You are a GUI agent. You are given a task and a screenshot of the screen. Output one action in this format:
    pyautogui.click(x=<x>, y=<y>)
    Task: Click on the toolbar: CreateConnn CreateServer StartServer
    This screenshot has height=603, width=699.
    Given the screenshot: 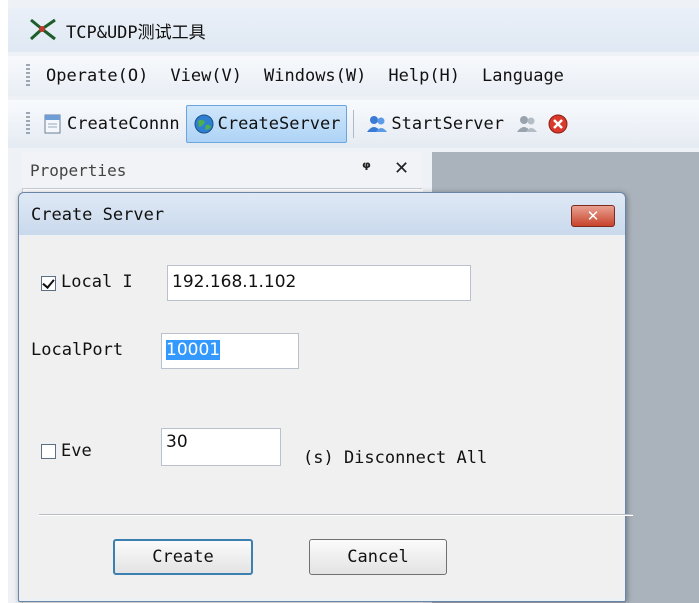 What is the action you would take?
    pyautogui.click(x=353, y=124)
    